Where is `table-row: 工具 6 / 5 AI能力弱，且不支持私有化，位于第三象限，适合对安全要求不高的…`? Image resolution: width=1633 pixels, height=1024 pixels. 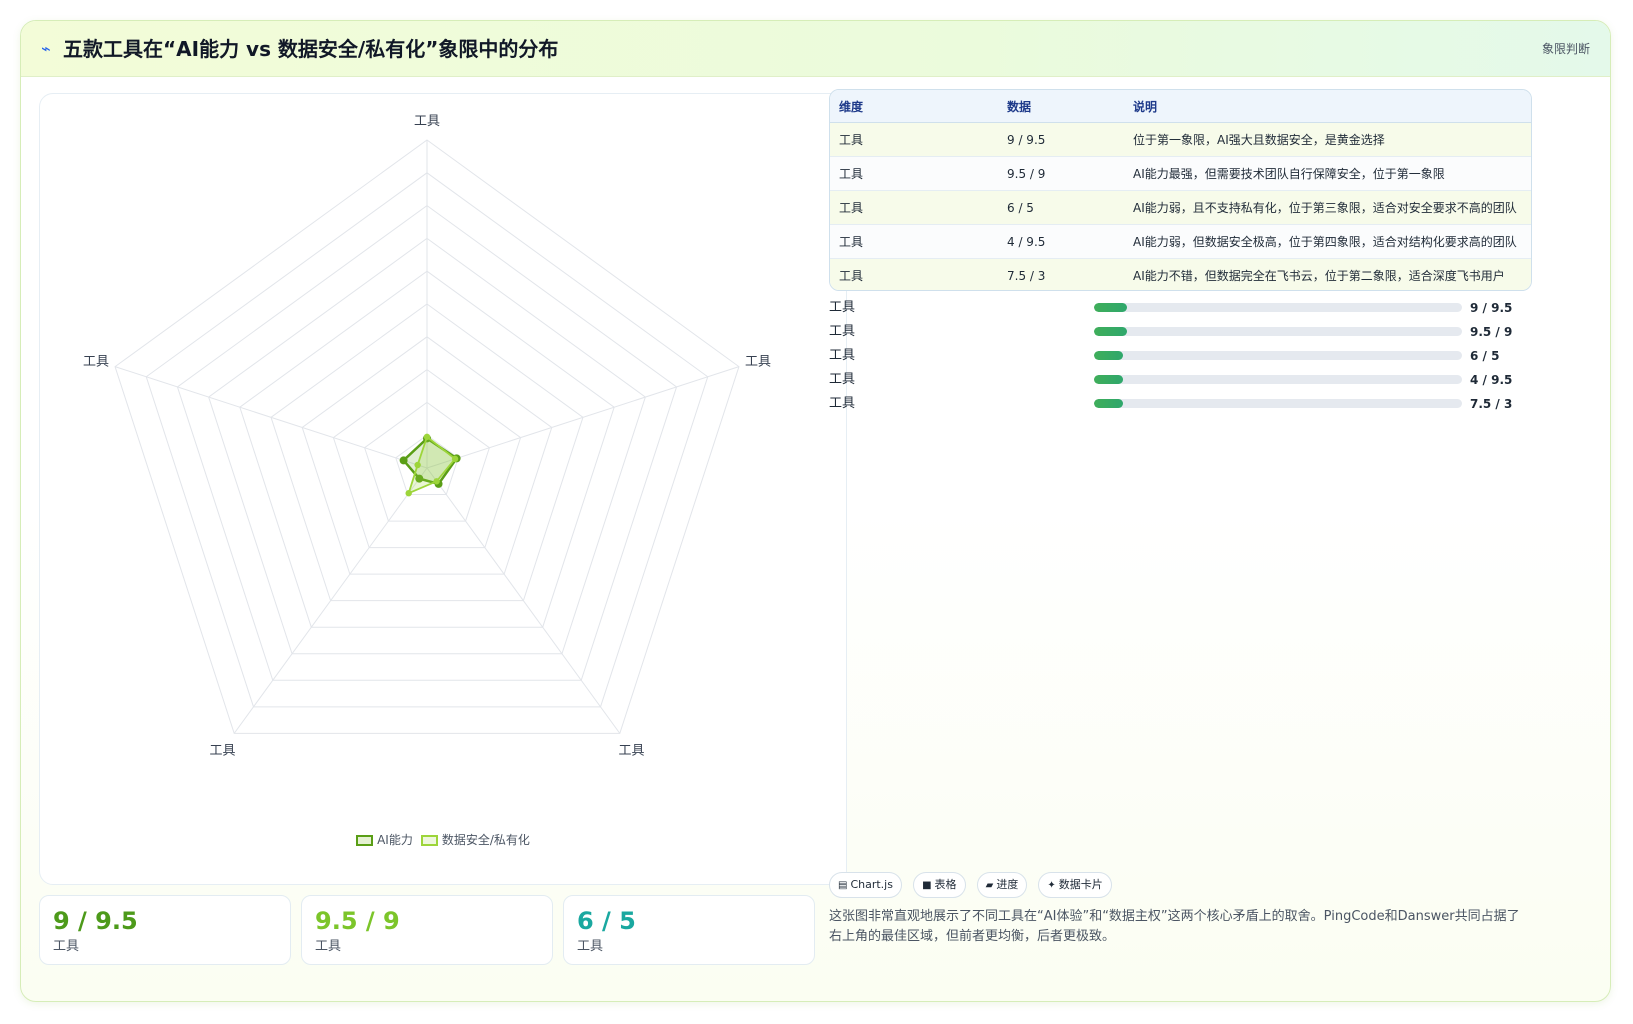 table-row: 工具 6 / 5 AI能力弱，且不支持私有化，位于第三象限，适合对安全要求不高的… is located at coordinates (1180, 207).